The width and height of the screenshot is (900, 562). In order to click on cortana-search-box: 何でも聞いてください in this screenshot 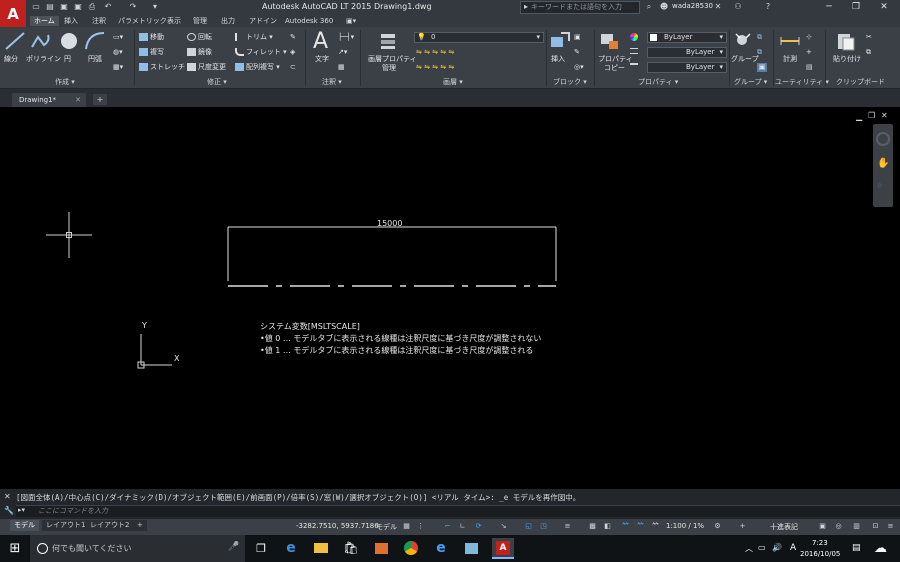, I will do `click(137, 548)`.